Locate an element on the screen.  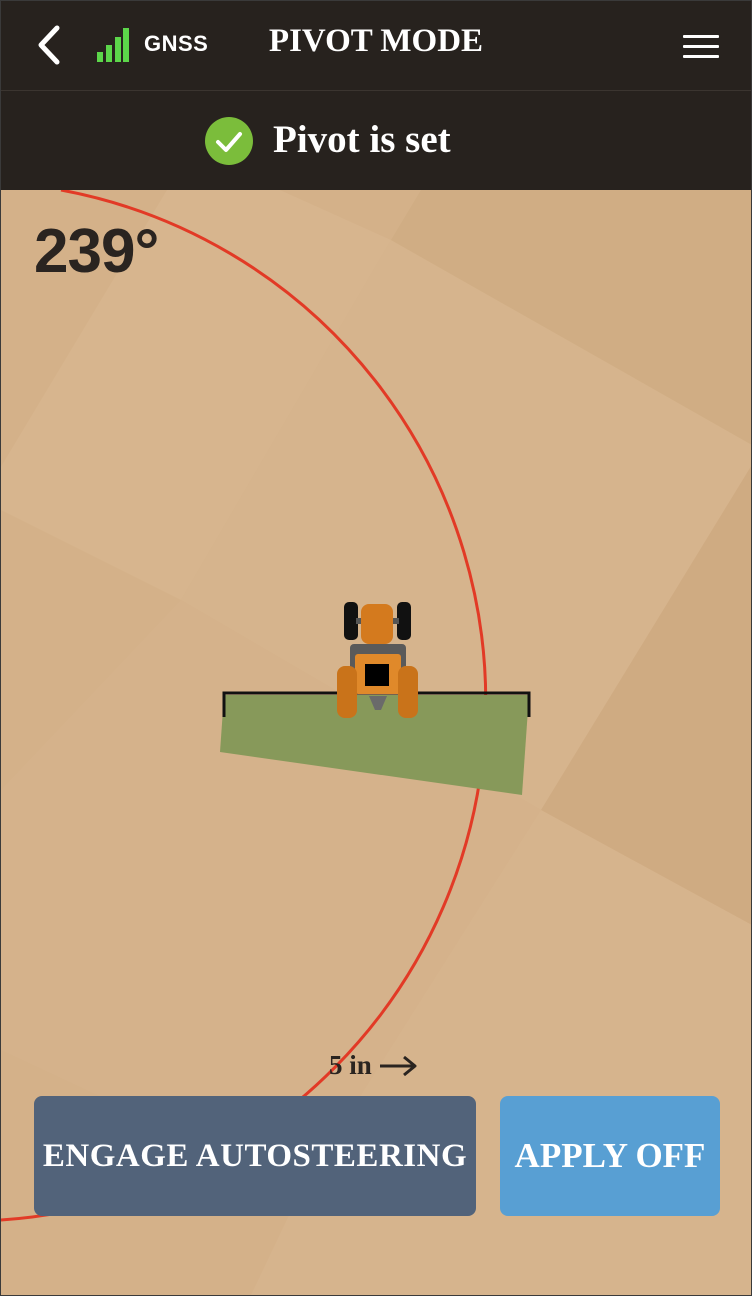
check-circle-icon is located at coordinates (229, 141).